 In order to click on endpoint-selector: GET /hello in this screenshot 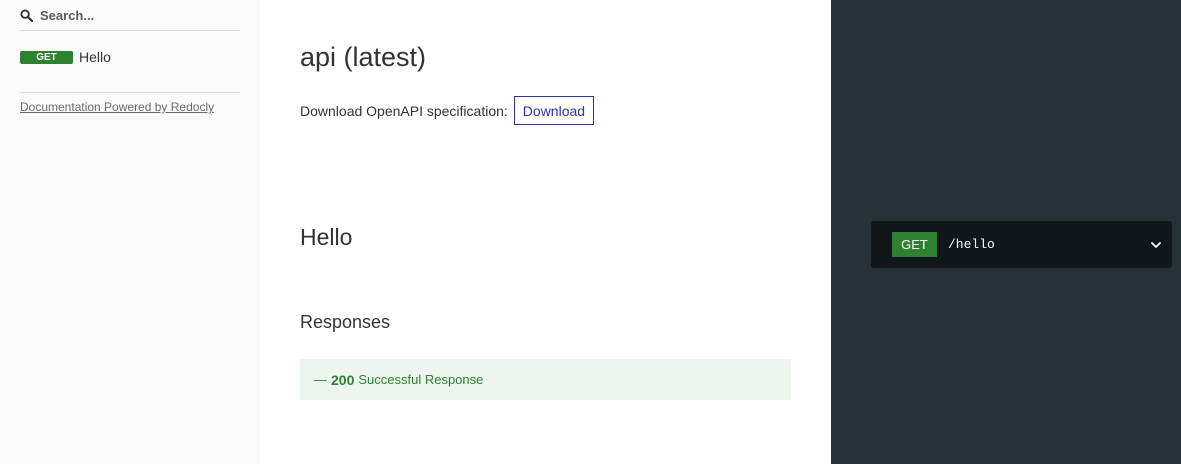, I will do `click(1021, 244)`.